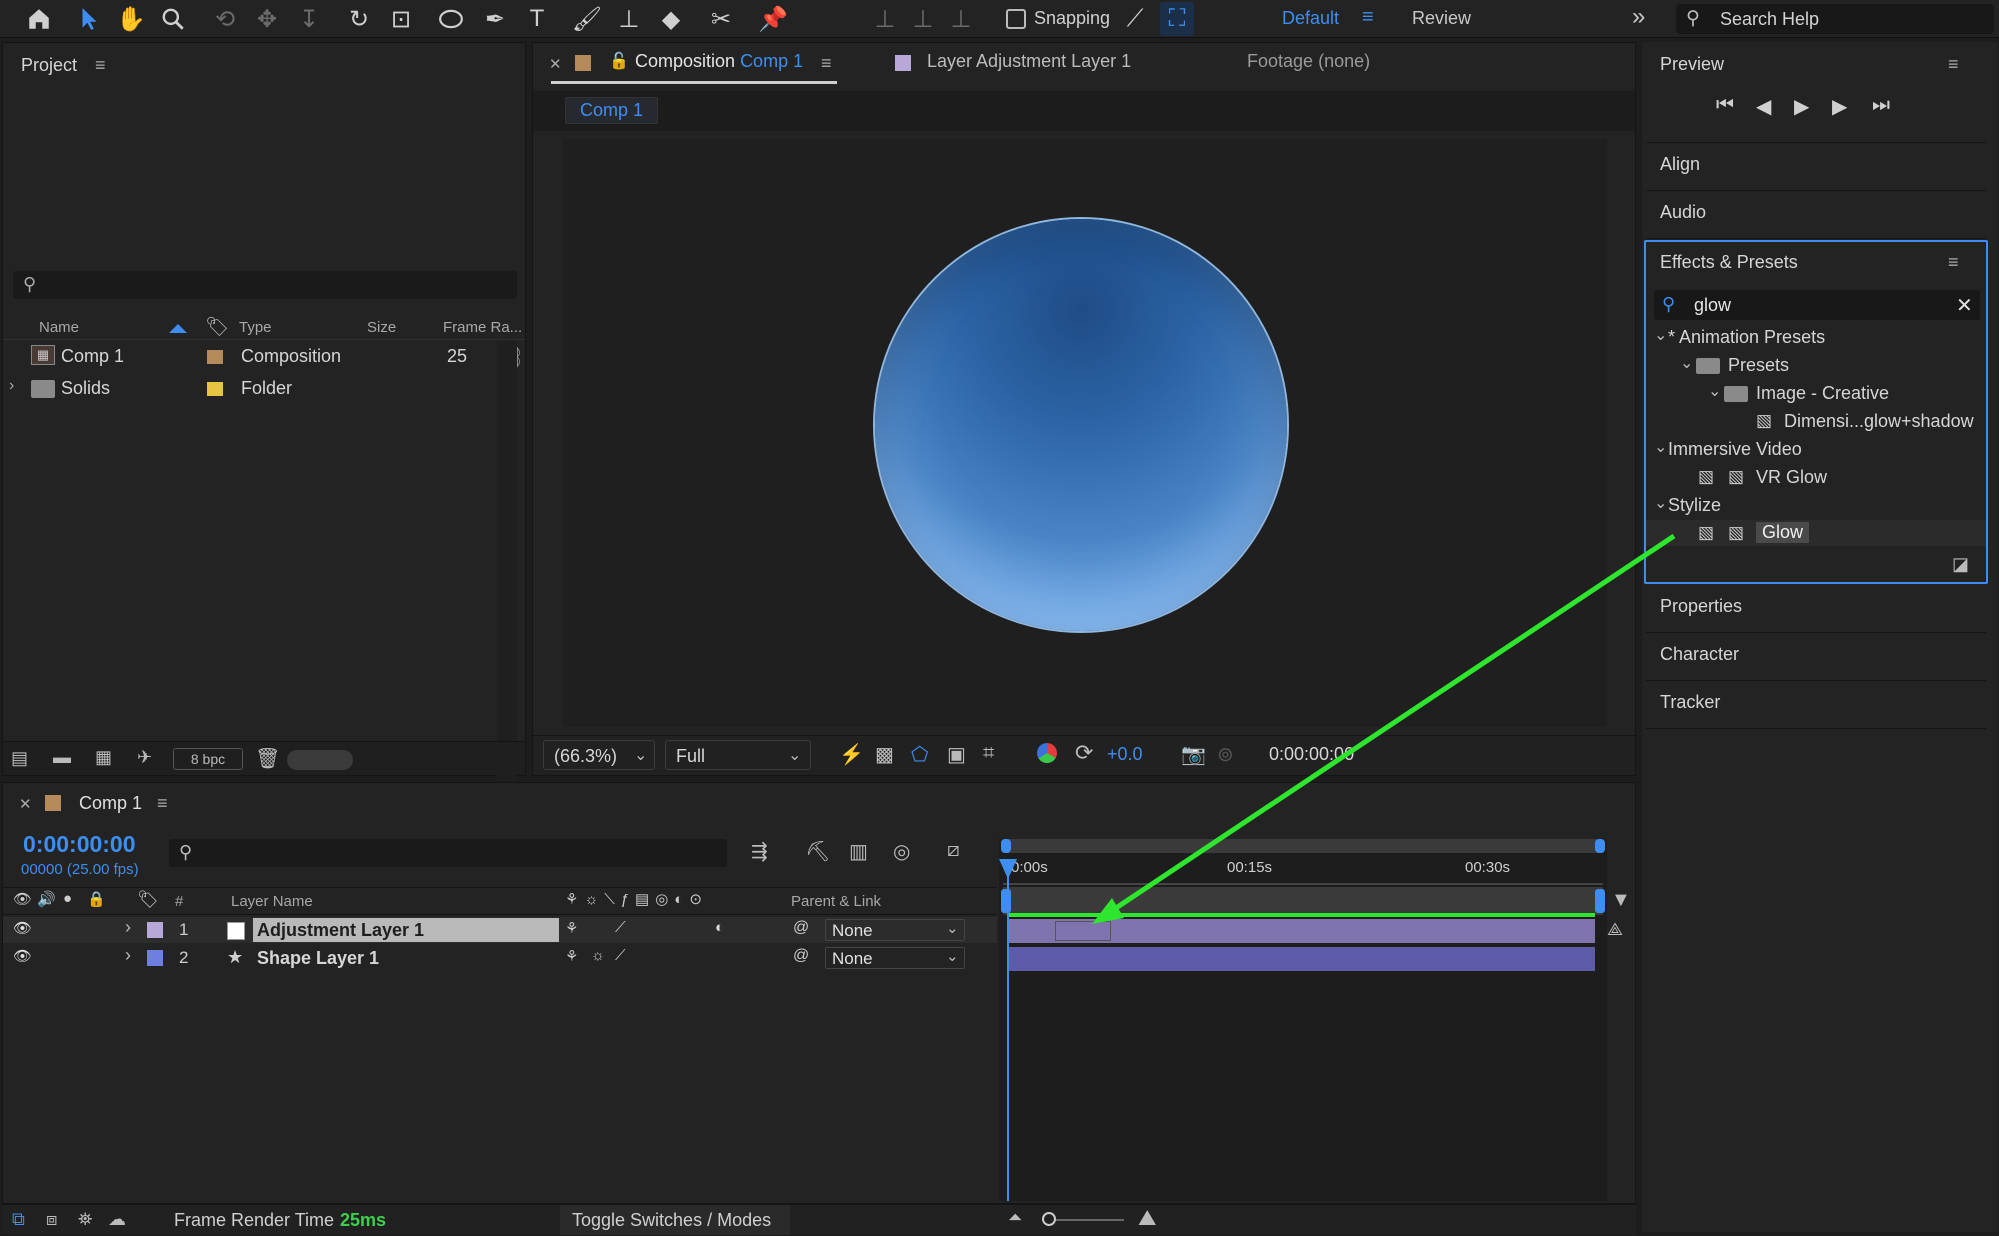 The height and width of the screenshot is (1236, 1999). I want to click on comp-button-icon: ⟁, so click(1615, 929).